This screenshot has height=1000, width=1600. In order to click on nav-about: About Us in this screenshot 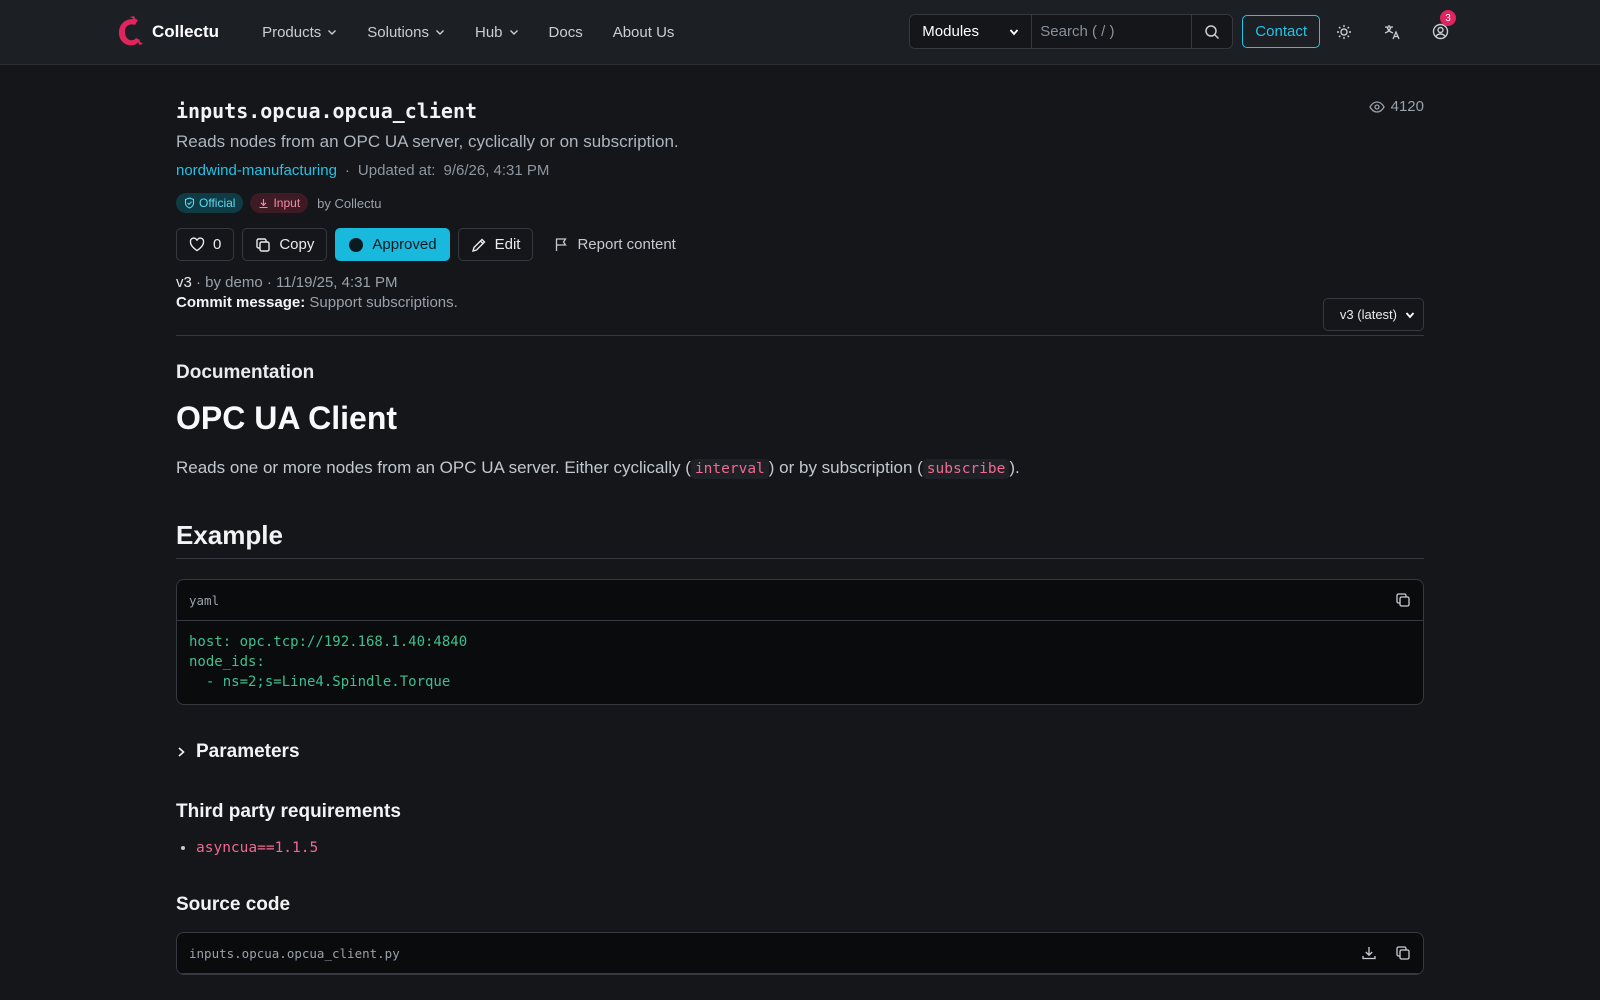, I will do `click(644, 32)`.